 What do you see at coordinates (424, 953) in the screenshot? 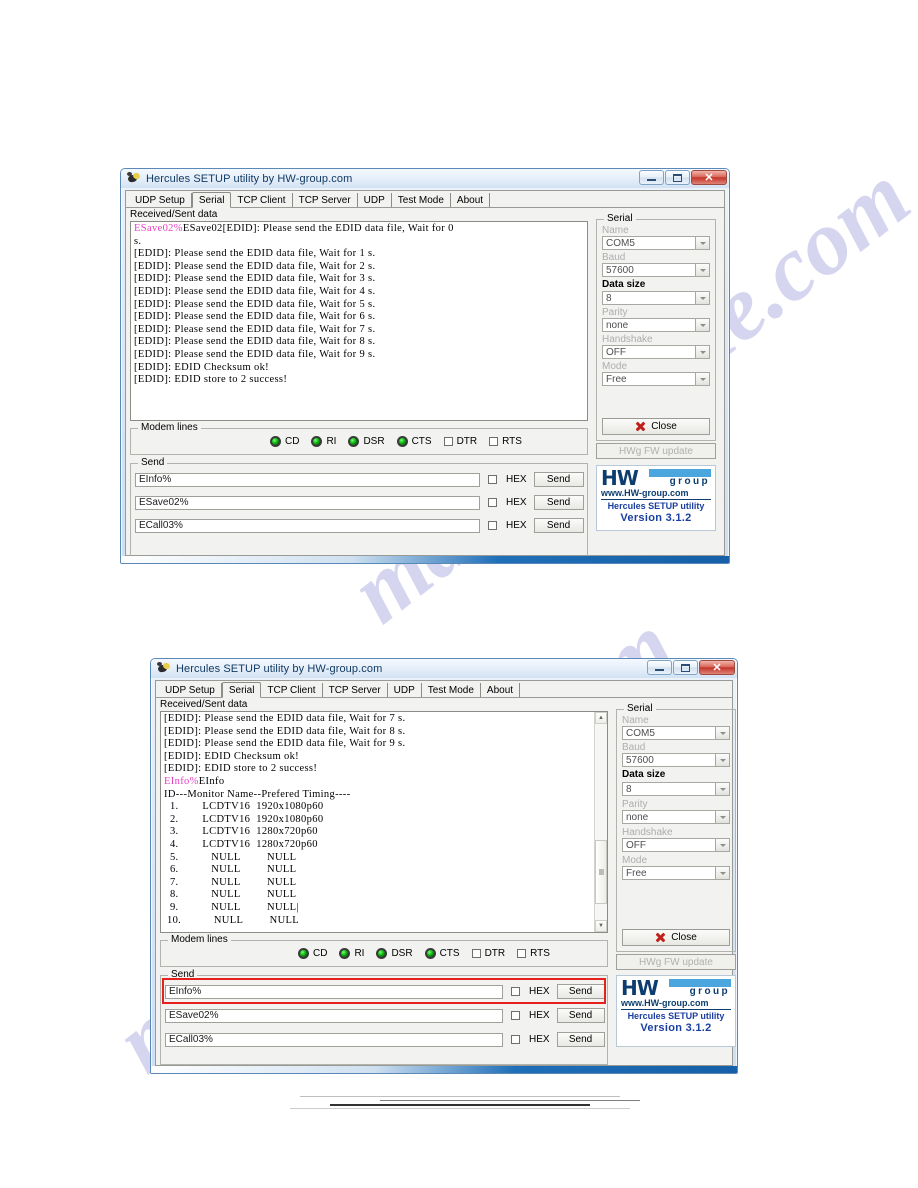
I see `modem-led-row-bottom: CD RI DSR CTS DTR RTS` at bounding box center [424, 953].